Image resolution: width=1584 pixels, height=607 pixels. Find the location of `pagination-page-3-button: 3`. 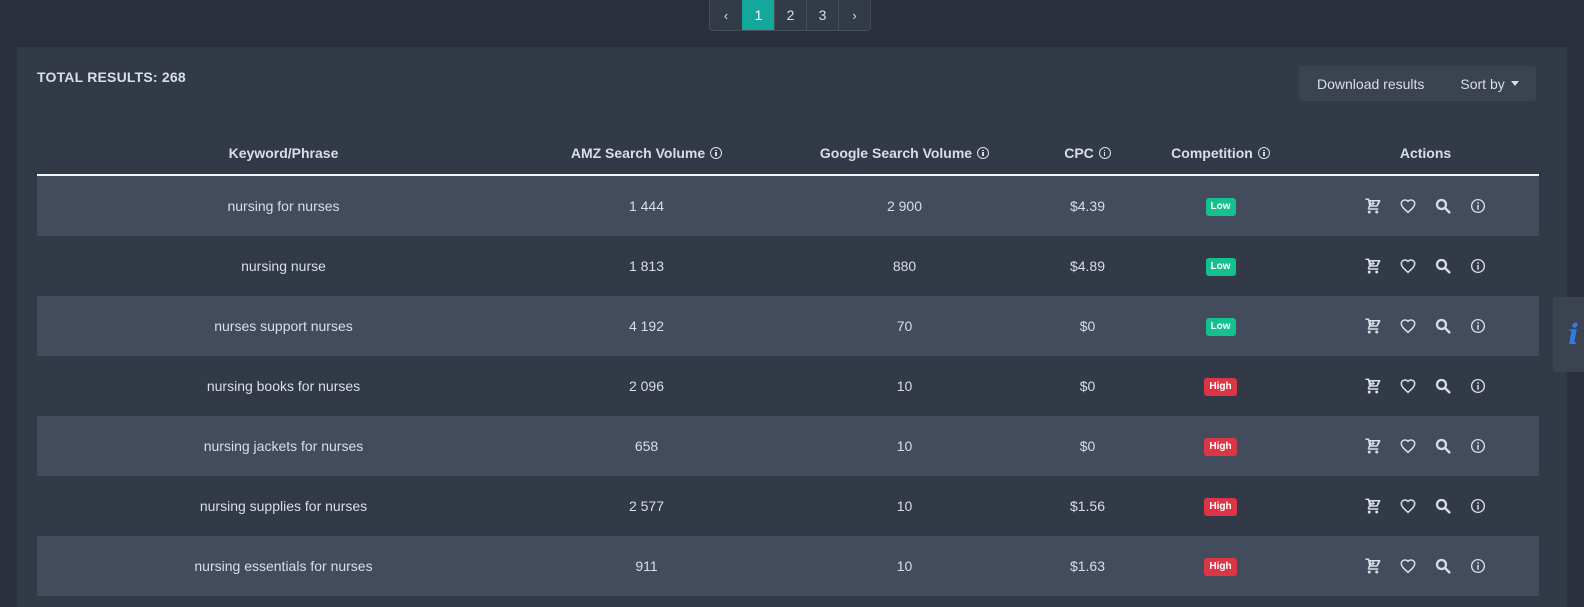

pagination-page-3-button: 3 is located at coordinates (822, 15).